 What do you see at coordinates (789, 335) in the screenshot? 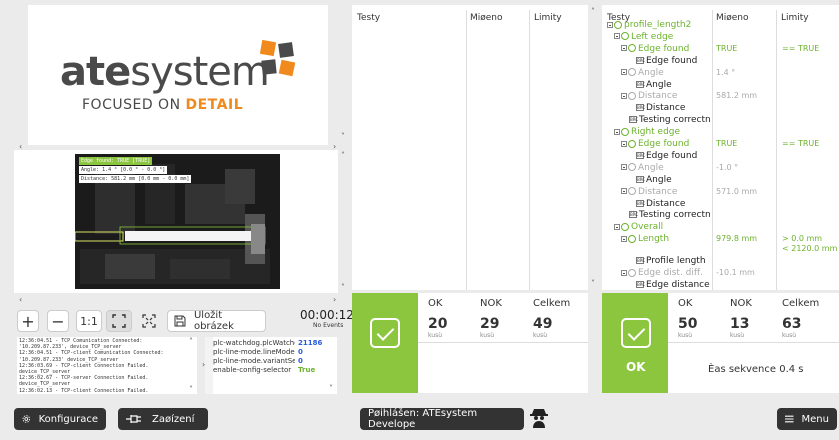
I see `total-unit: kusù` at bounding box center [789, 335].